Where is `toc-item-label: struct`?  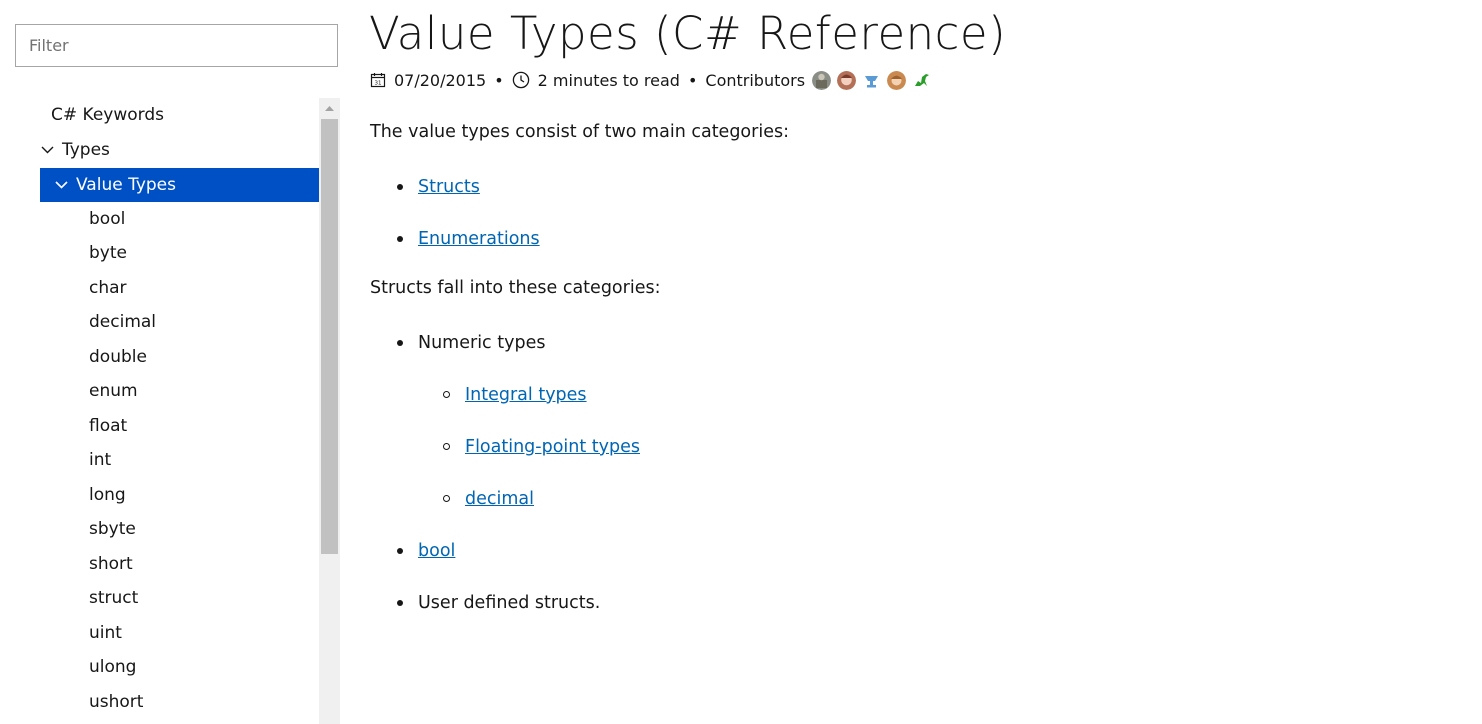
toc-item-label: struct is located at coordinates (114, 598).